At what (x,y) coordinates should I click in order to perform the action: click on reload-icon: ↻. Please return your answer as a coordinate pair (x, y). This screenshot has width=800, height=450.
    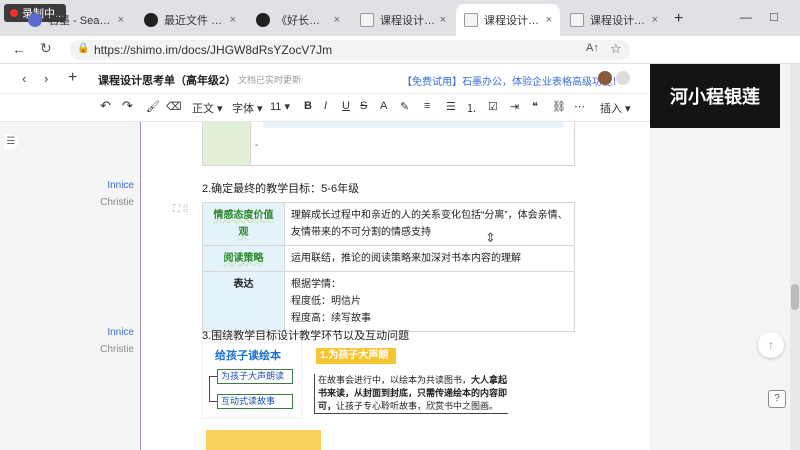
    Looking at the image, I should click on (46, 48).